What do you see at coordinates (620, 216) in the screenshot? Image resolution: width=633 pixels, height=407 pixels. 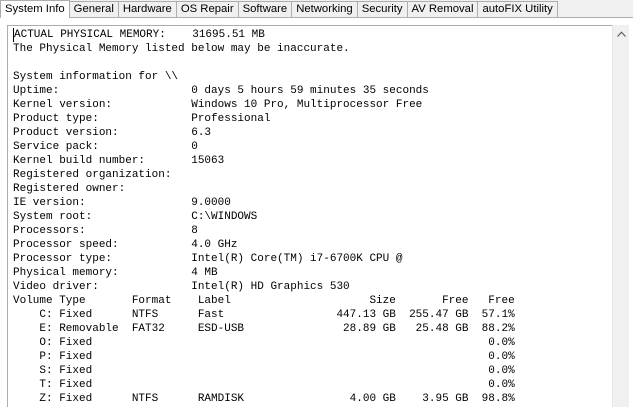 I see `vertical-scrollbar` at bounding box center [620, 216].